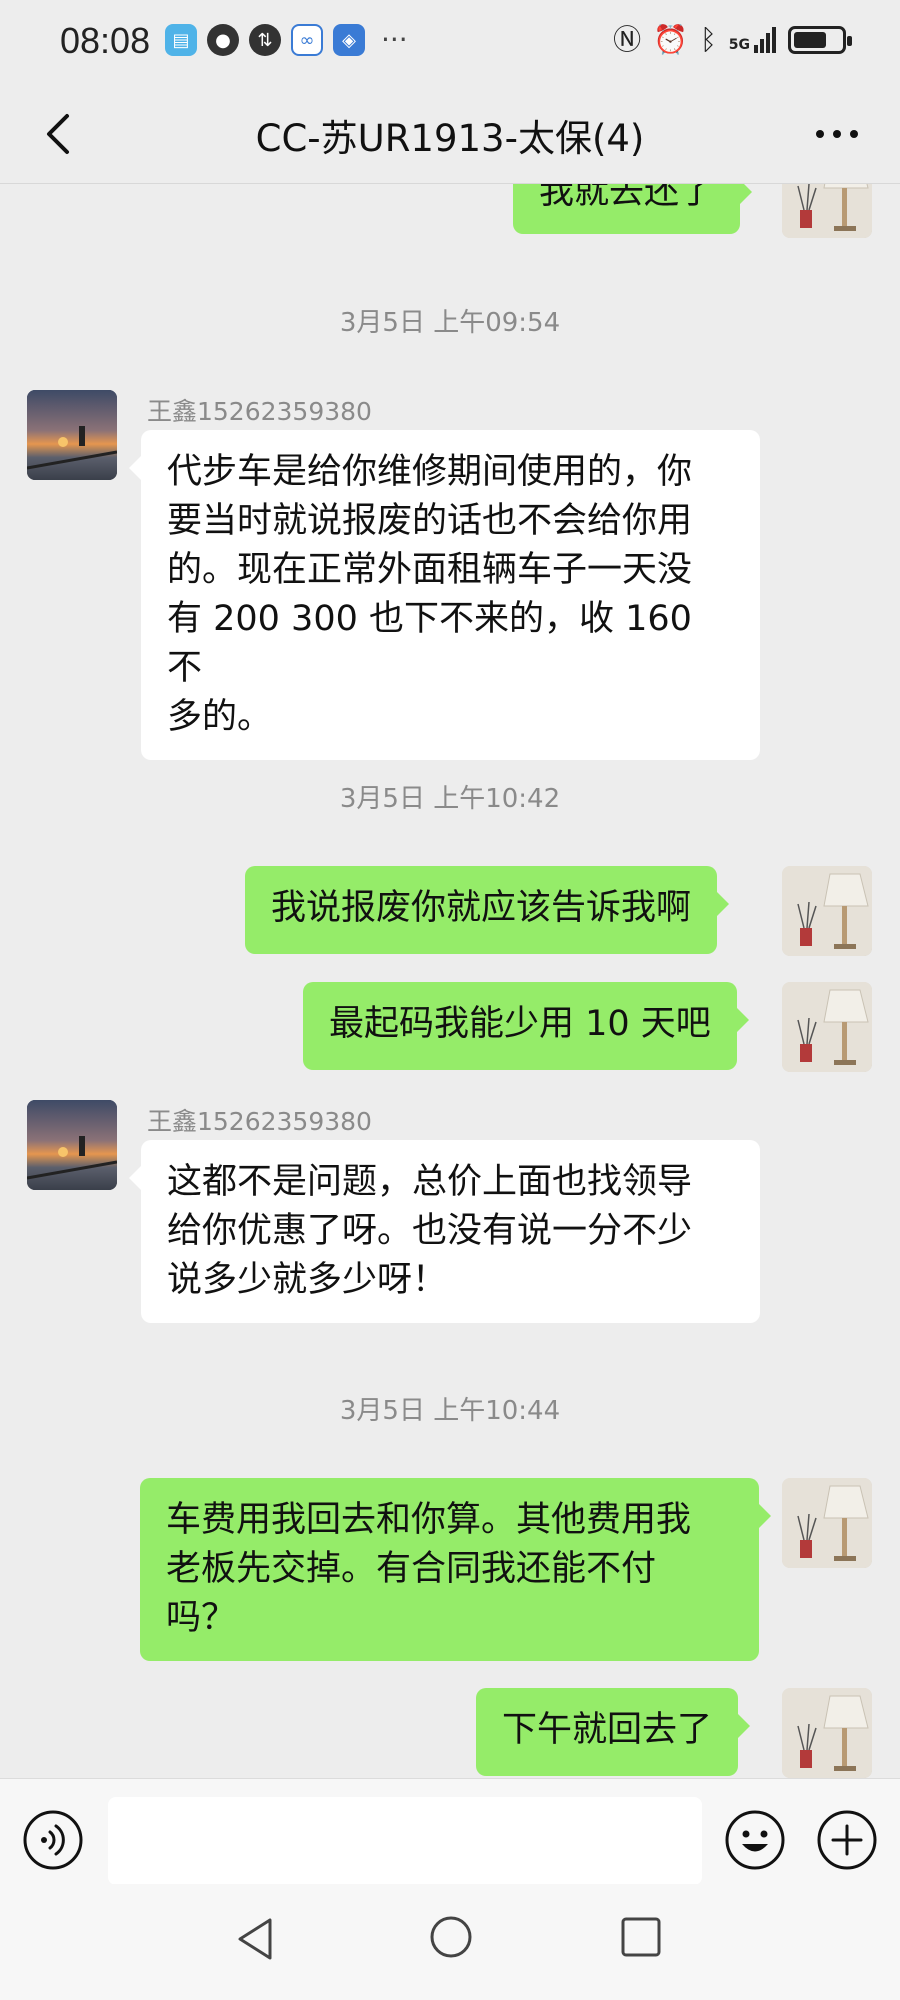  What do you see at coordinates (430, 472) in the screenshot?
I see `message-line: 代步车是给你维修期间使用的，你` at bounding box center [430, 472].